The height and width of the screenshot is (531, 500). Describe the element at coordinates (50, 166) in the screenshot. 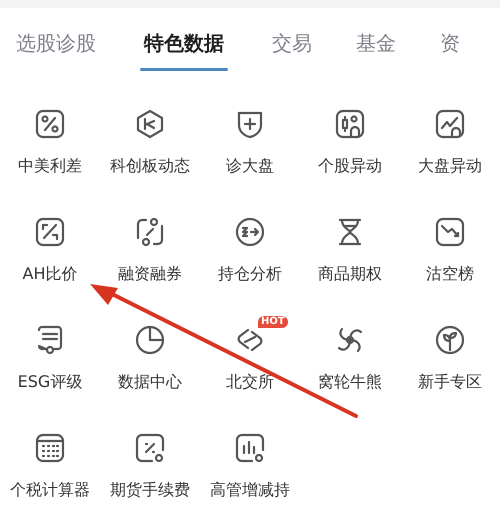

I see `feature-label: 中美利差` at that location.